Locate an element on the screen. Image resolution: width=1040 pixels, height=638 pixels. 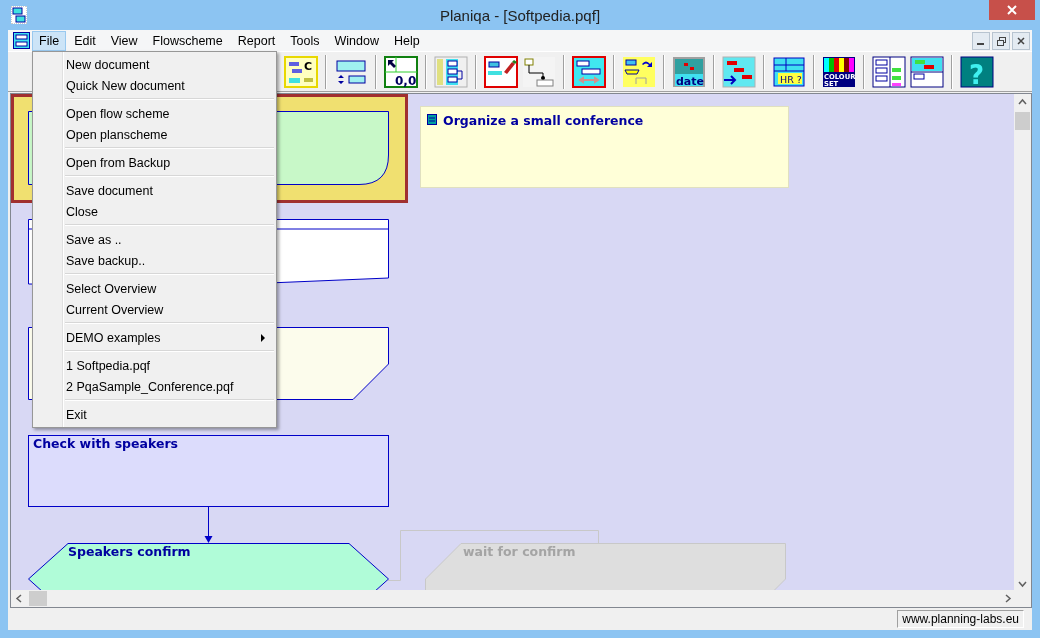
process-node is located at coordinates (208, 471).